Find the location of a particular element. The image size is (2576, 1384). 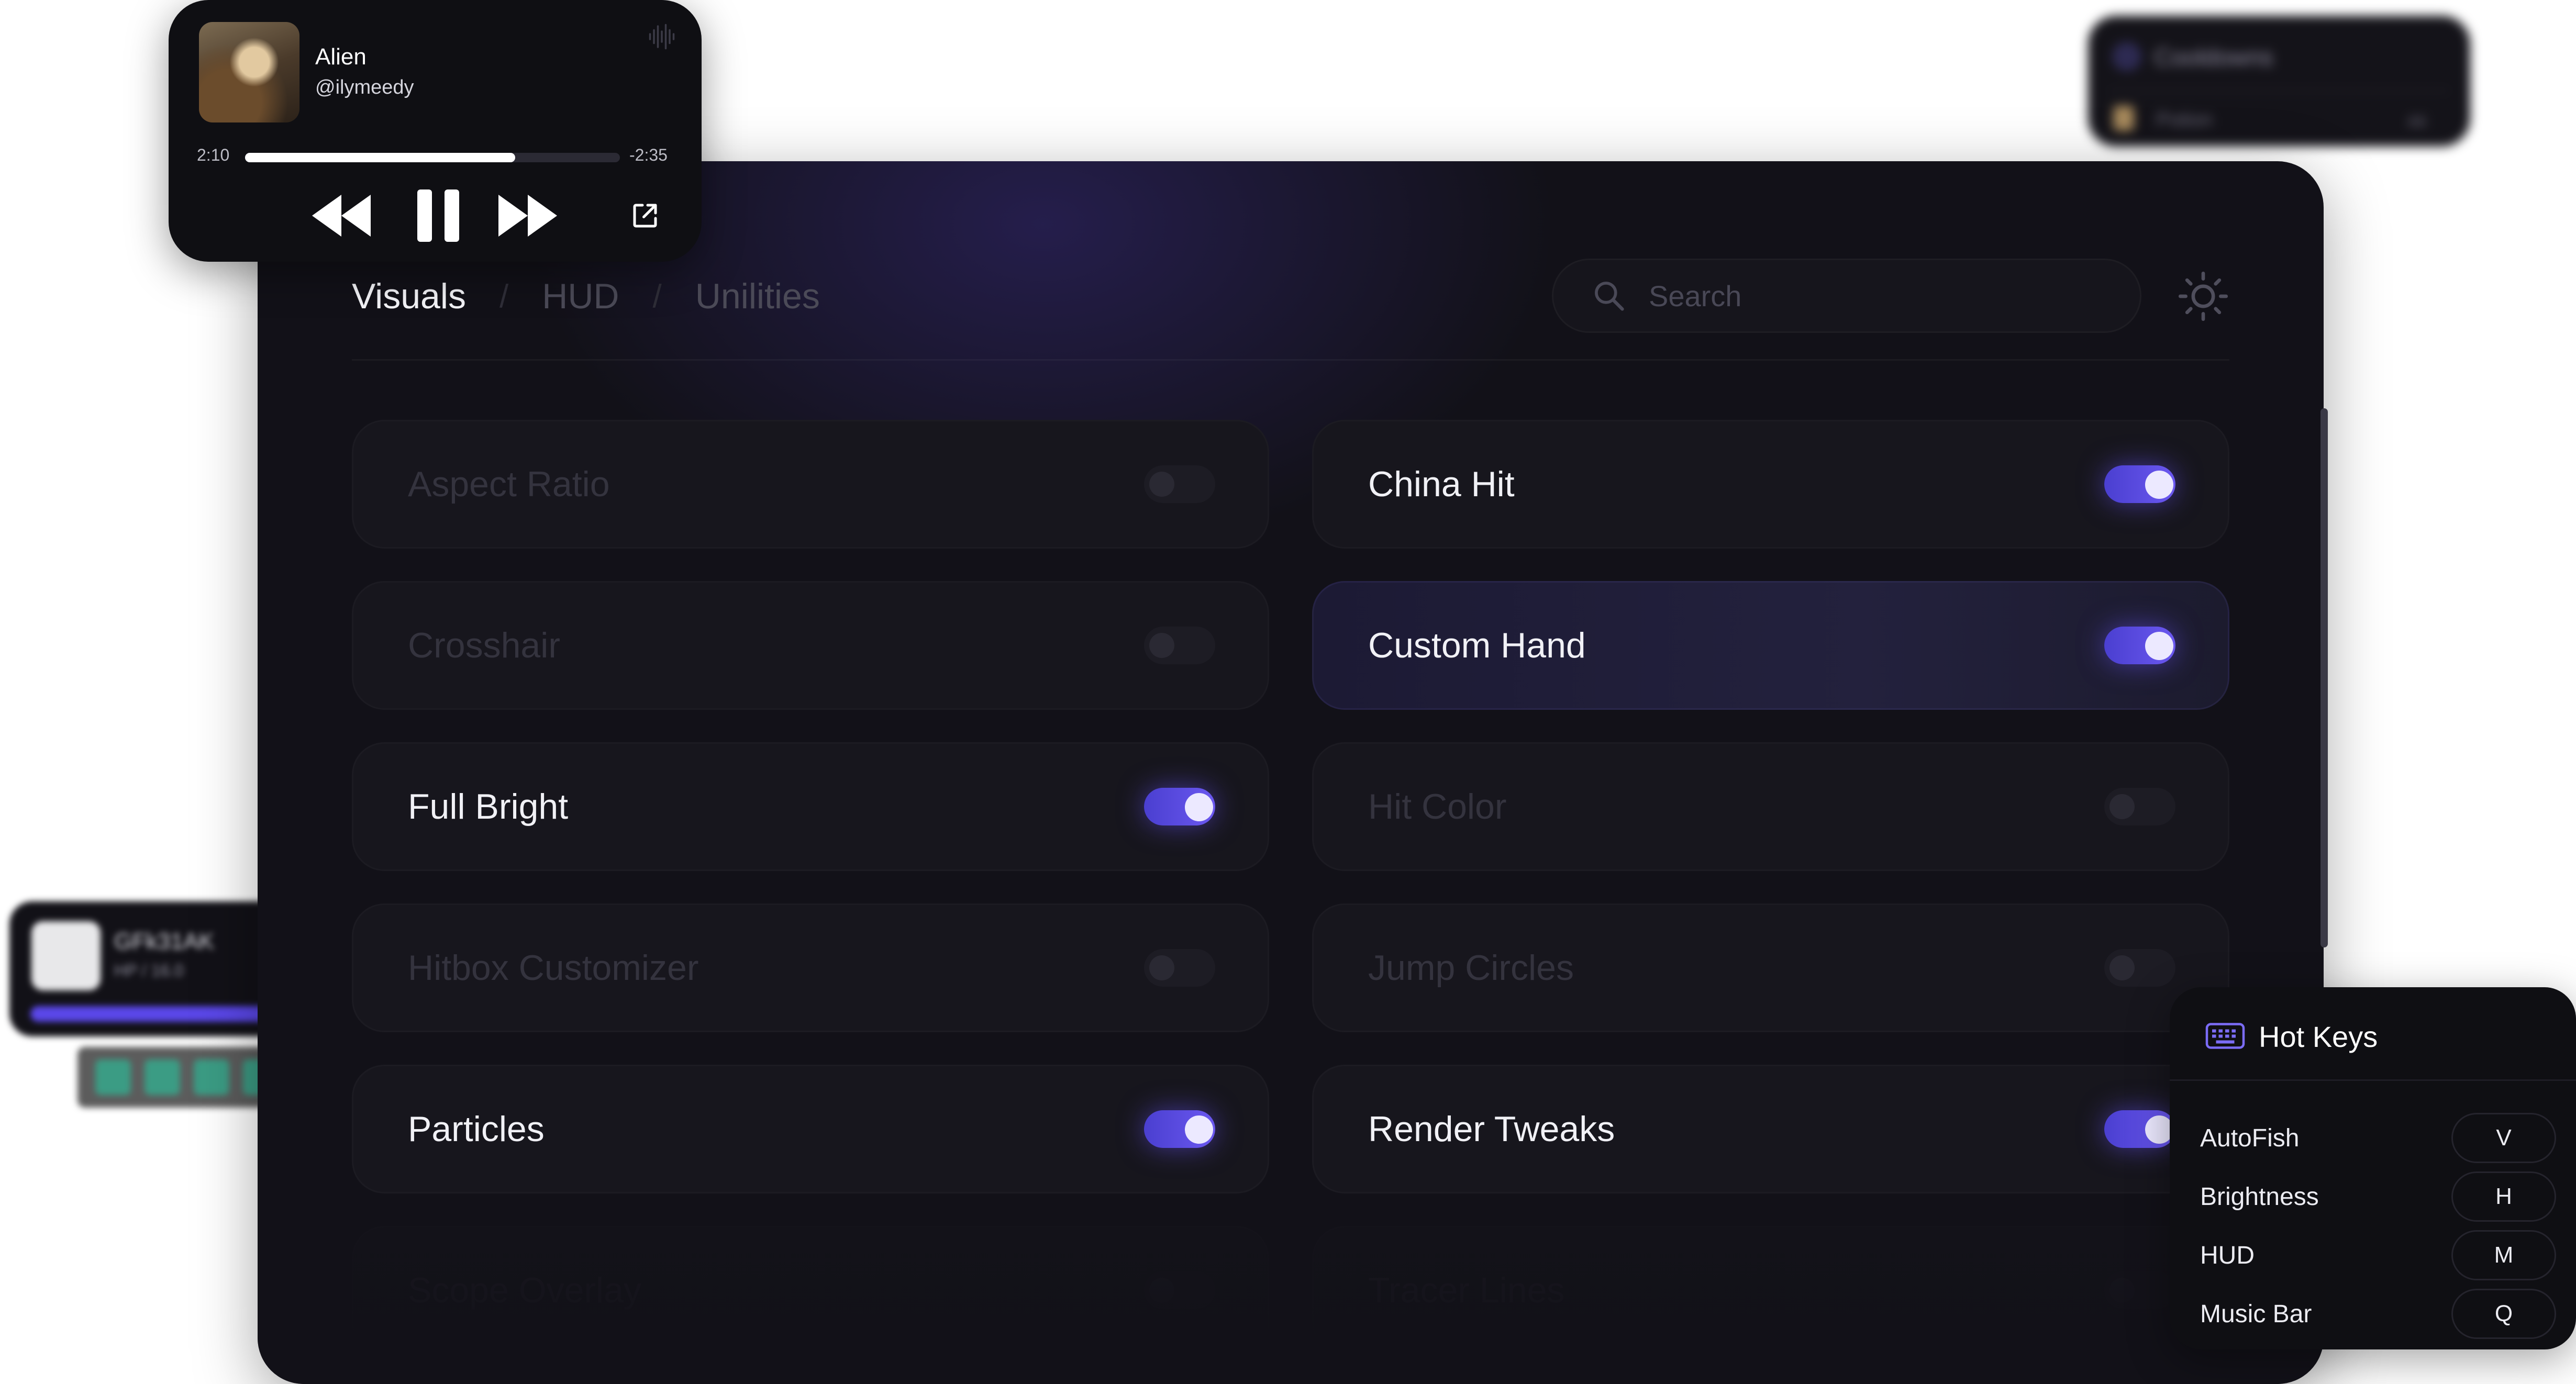

module-label: Jump Circles is located at coordinates (1471, 968).